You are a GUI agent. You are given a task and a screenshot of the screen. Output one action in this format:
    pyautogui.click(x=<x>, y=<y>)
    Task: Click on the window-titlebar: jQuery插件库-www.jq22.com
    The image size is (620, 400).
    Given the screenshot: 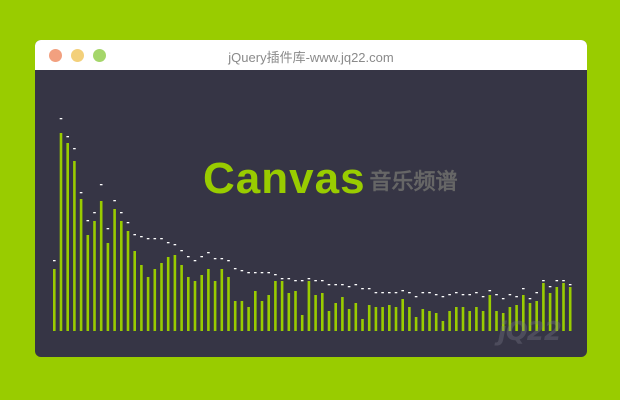 What is the action you would take?
    pyautogui.click(x=311, y=55)
    